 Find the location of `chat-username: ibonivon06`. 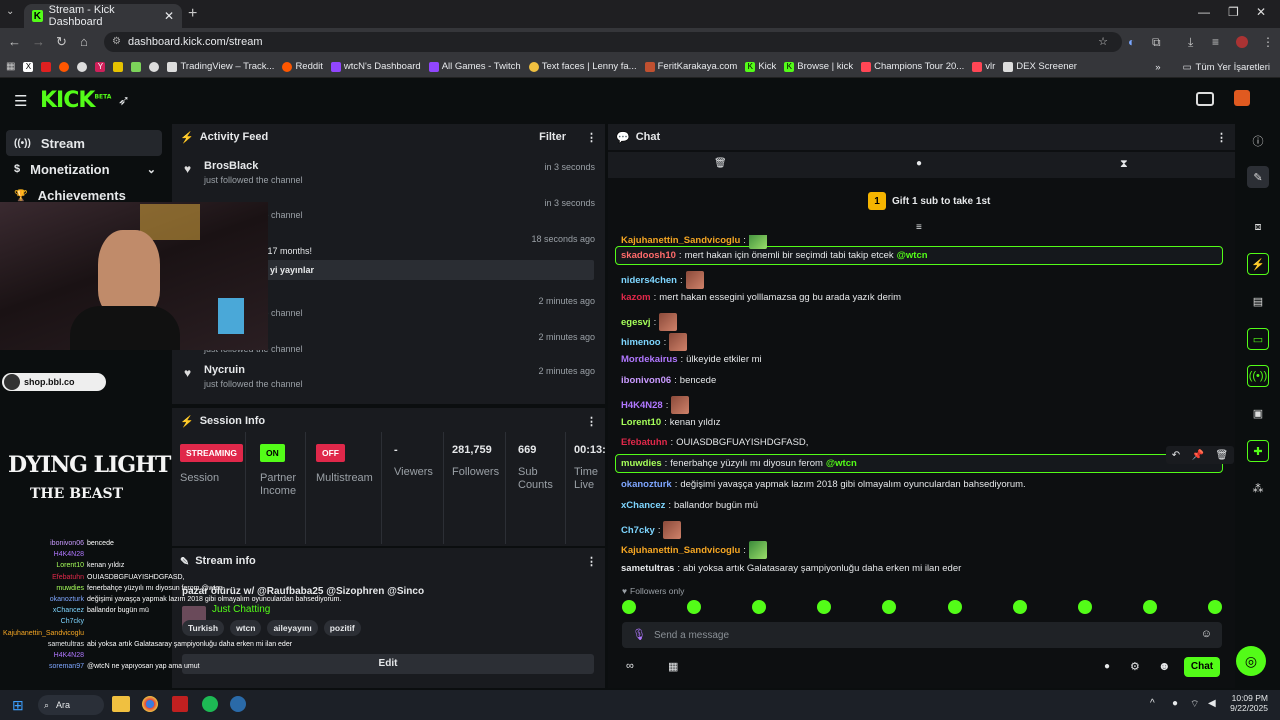

chat-username: ibonivon06 is located at coordinates (646, 380).